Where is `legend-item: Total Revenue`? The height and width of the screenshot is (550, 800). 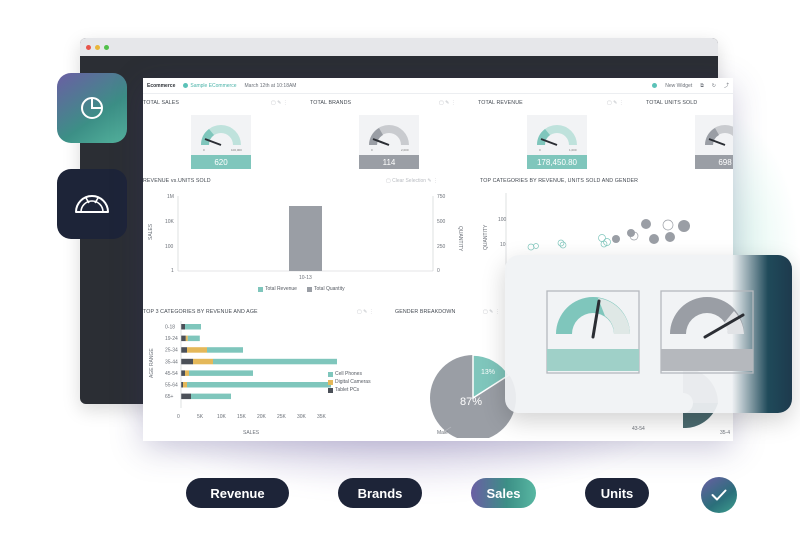 legend-item: Total Revenue is located at coordinates (277, 289).